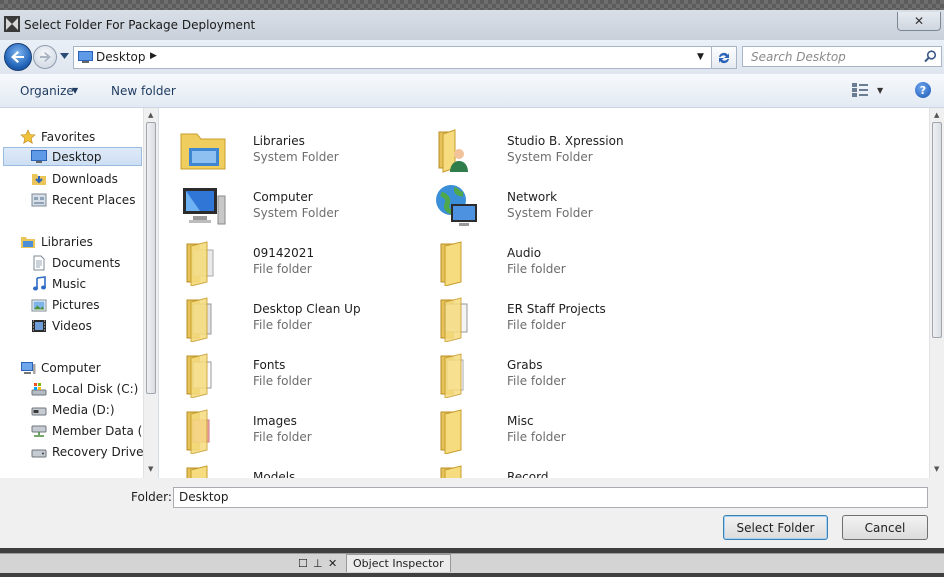  I want to click on list-item-fonts: Fonts File folder, so click(304, 374).